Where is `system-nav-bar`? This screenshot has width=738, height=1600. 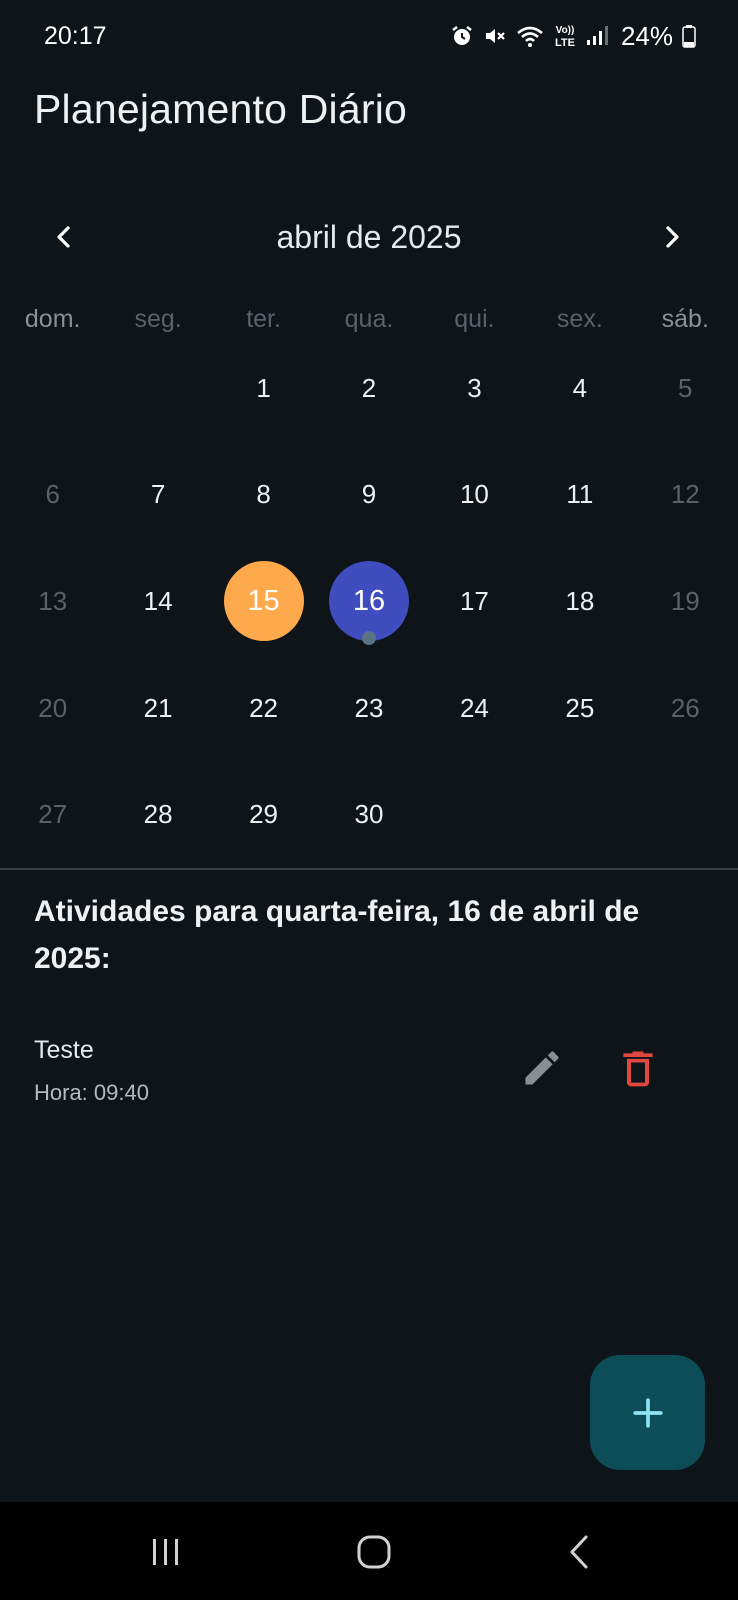
system-nav-bar is located at coordinates (369, 1551).